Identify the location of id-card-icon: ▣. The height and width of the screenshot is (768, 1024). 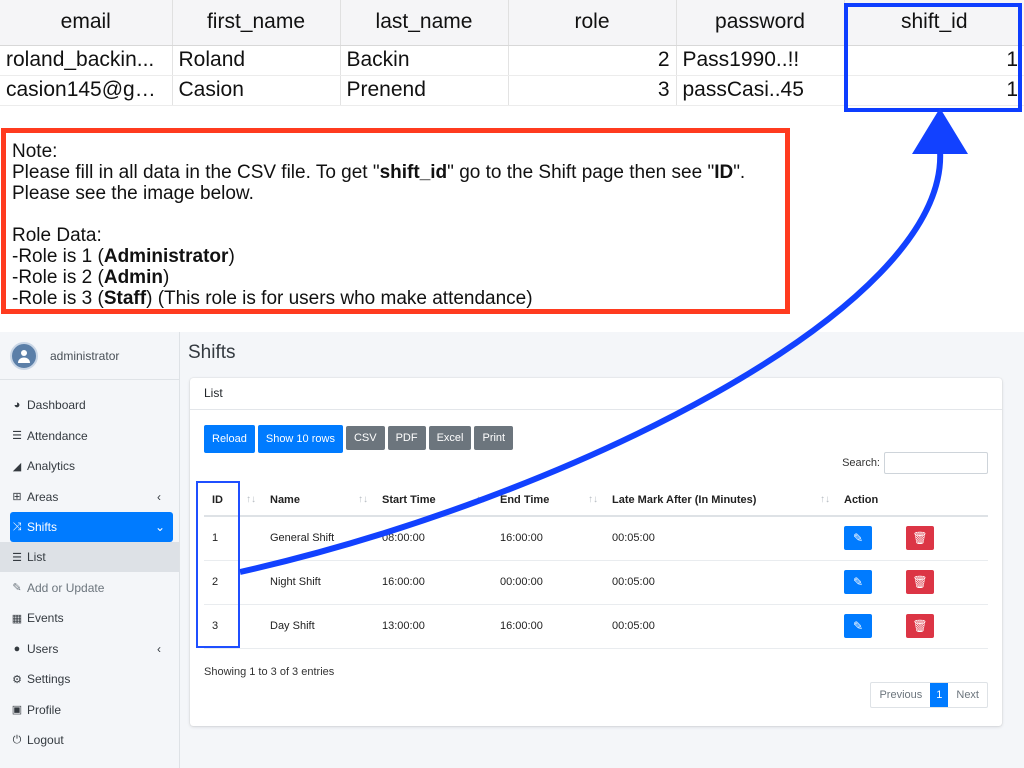
(17, 710).